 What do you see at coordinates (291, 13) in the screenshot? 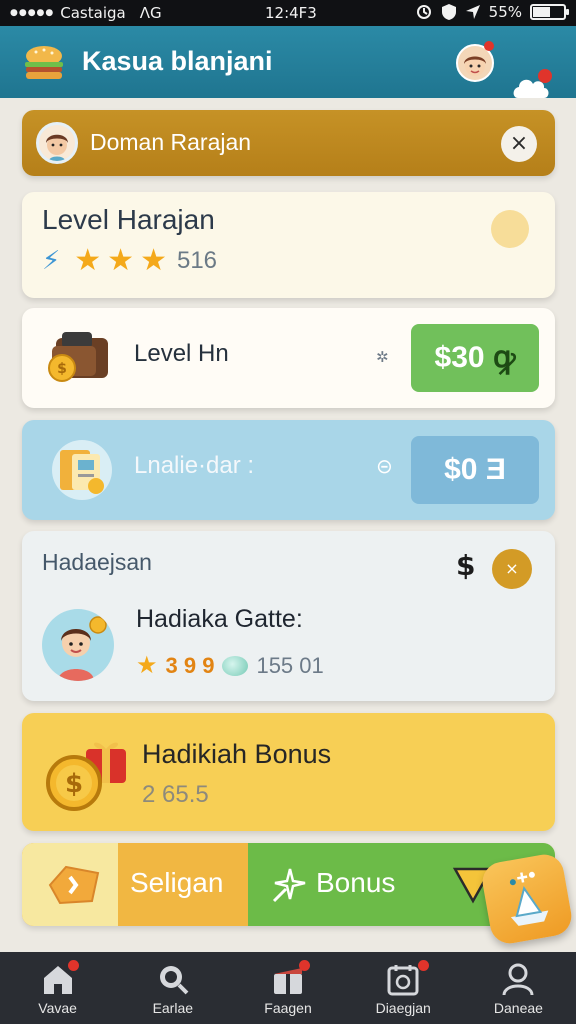
I see `status-time: 12:4F3` at bounding box center [291, 13].